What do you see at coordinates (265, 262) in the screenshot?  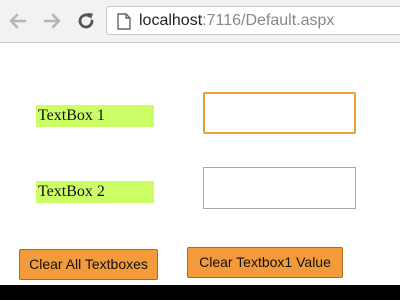 I see `clear-textbox1-value-button: Clear Textbox1 Value` at bounding box center [265, 262].